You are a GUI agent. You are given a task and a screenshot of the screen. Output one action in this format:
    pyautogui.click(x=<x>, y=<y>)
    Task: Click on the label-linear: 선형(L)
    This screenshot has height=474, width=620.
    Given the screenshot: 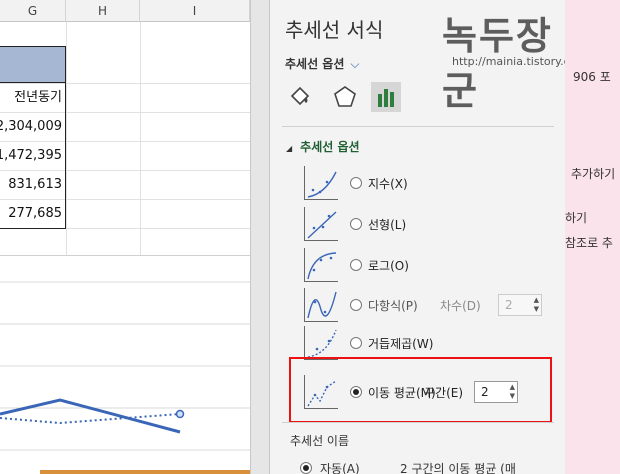 What is the action you would take?
    pyautogui.click(x=387, y=225)
    